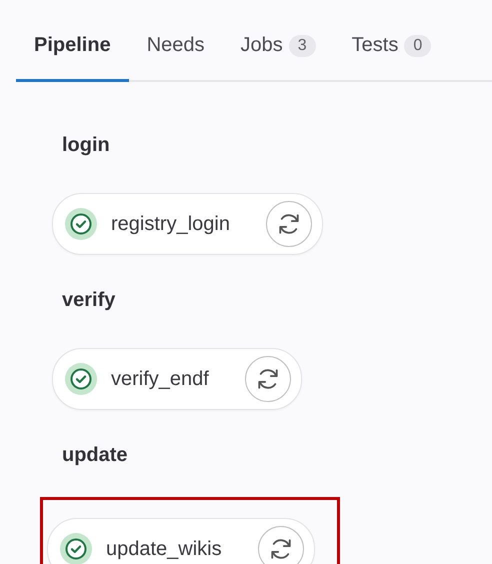 The height and width of the screenshot is (564, 492). I want to click on stage-title: login, so click(86, 145).